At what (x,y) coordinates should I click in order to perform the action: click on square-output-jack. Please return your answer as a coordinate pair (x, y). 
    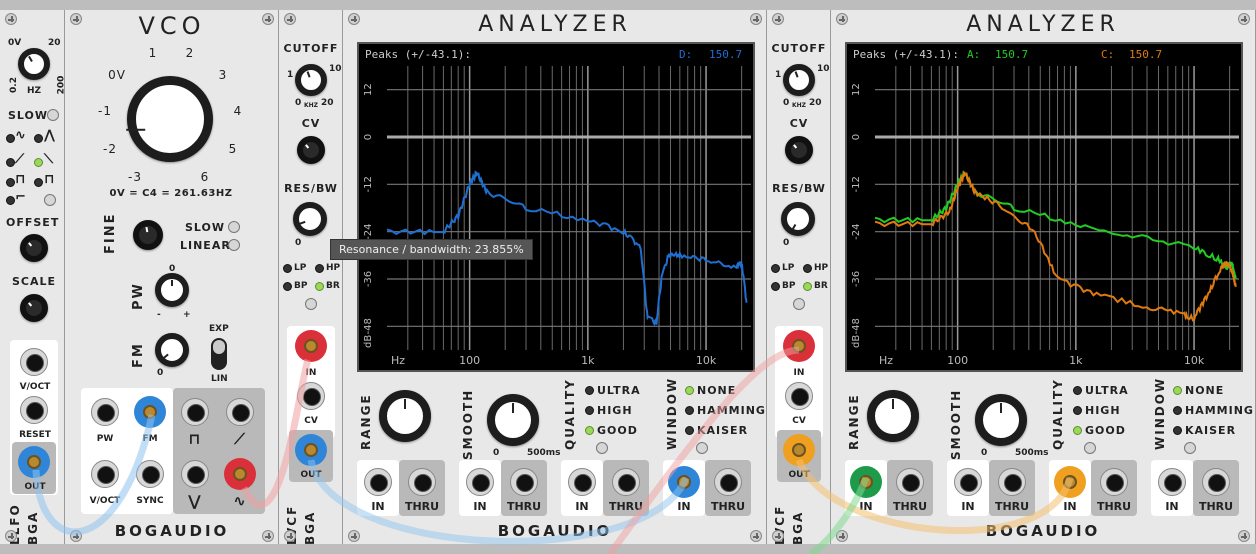
    Looking at the image, I should click on (195, 412).